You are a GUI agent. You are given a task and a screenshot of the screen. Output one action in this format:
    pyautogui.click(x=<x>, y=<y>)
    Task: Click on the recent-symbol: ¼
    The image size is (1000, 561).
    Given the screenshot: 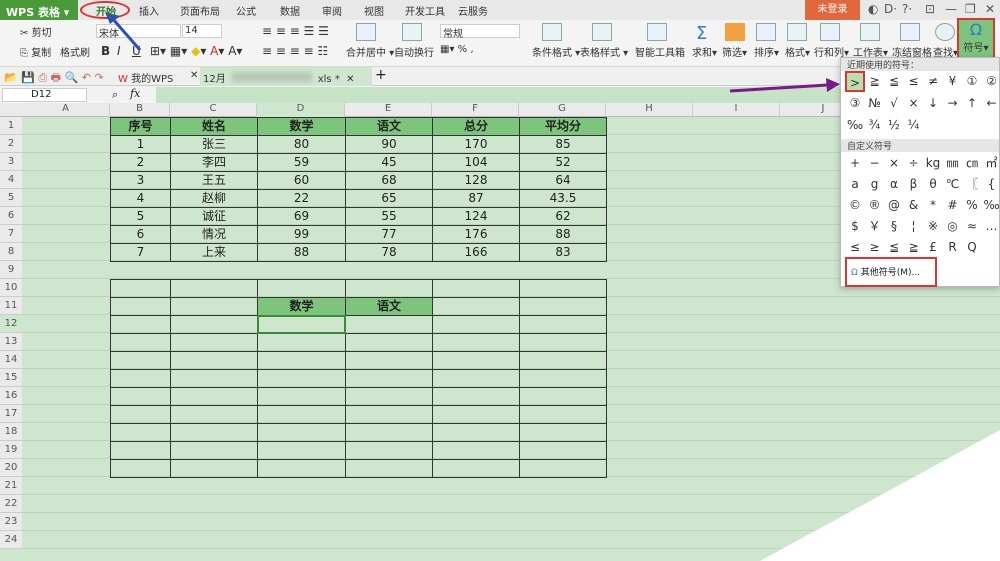 What is the action you would take?
    pyautogui.click(x=914, y=125)
    